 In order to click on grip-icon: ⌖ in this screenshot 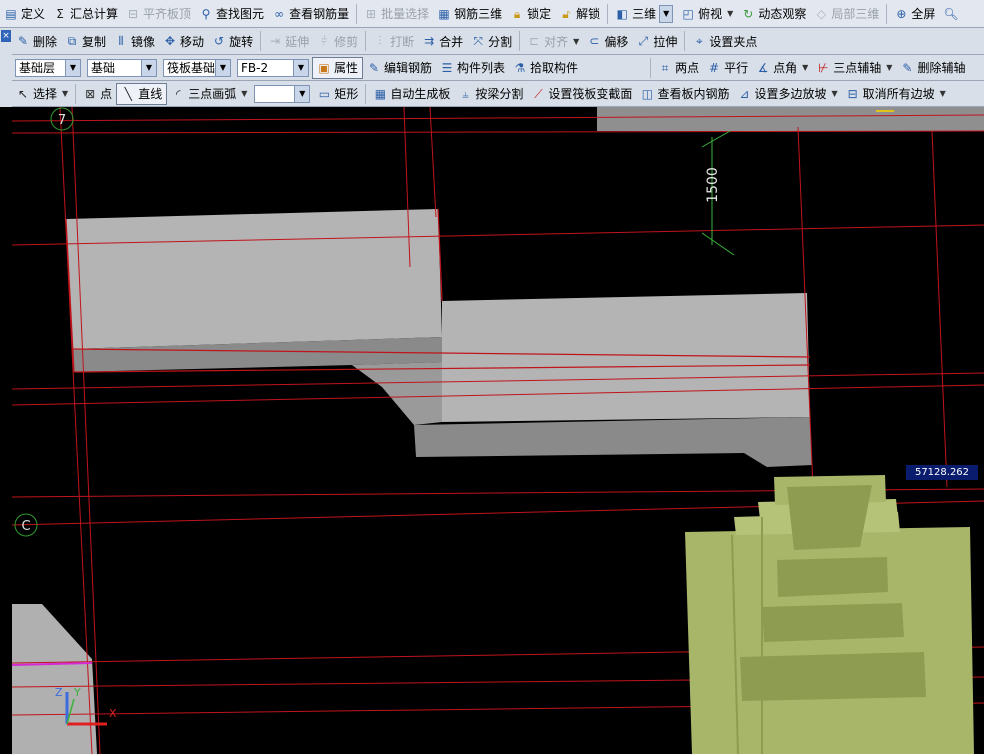, I will do `click(699, 41)`.